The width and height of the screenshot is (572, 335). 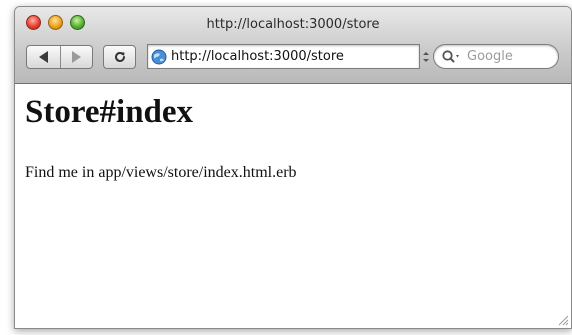 What do you see at coordinates (293, 24) in the screenshot?
I see `window-title: http://localhost:3000/store` at bounding box center [293, 24].